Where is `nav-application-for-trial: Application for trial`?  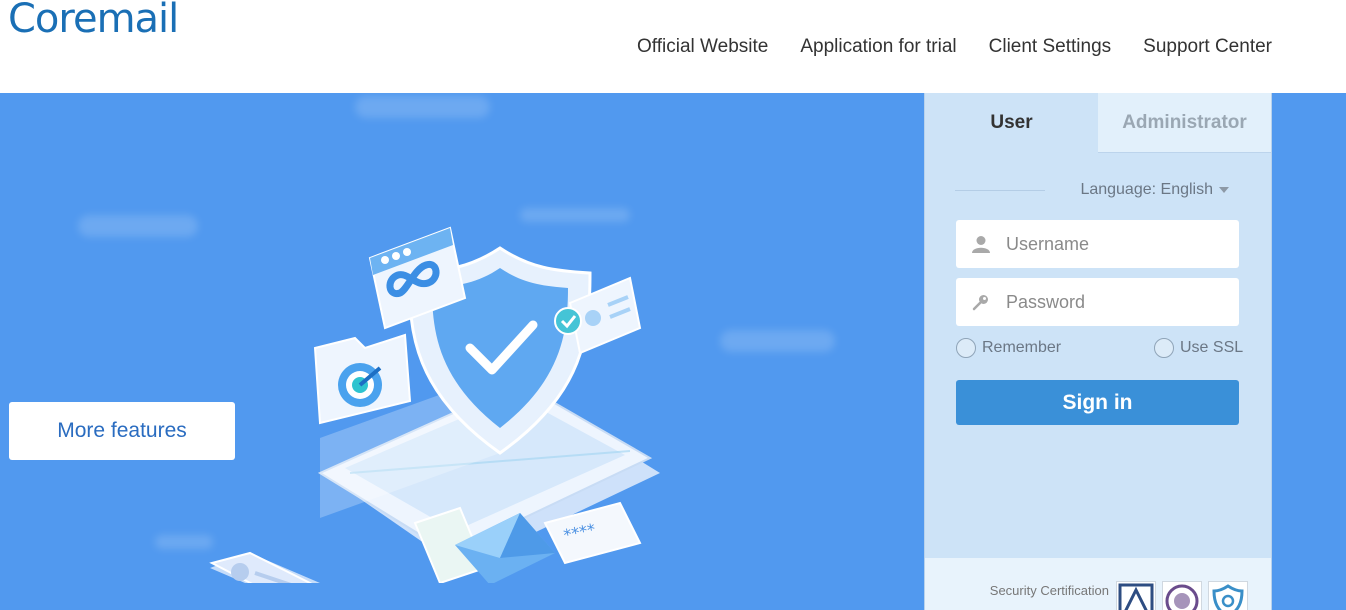
nav-application-for-trial: Application for trial is located at coordinates (878, 47).